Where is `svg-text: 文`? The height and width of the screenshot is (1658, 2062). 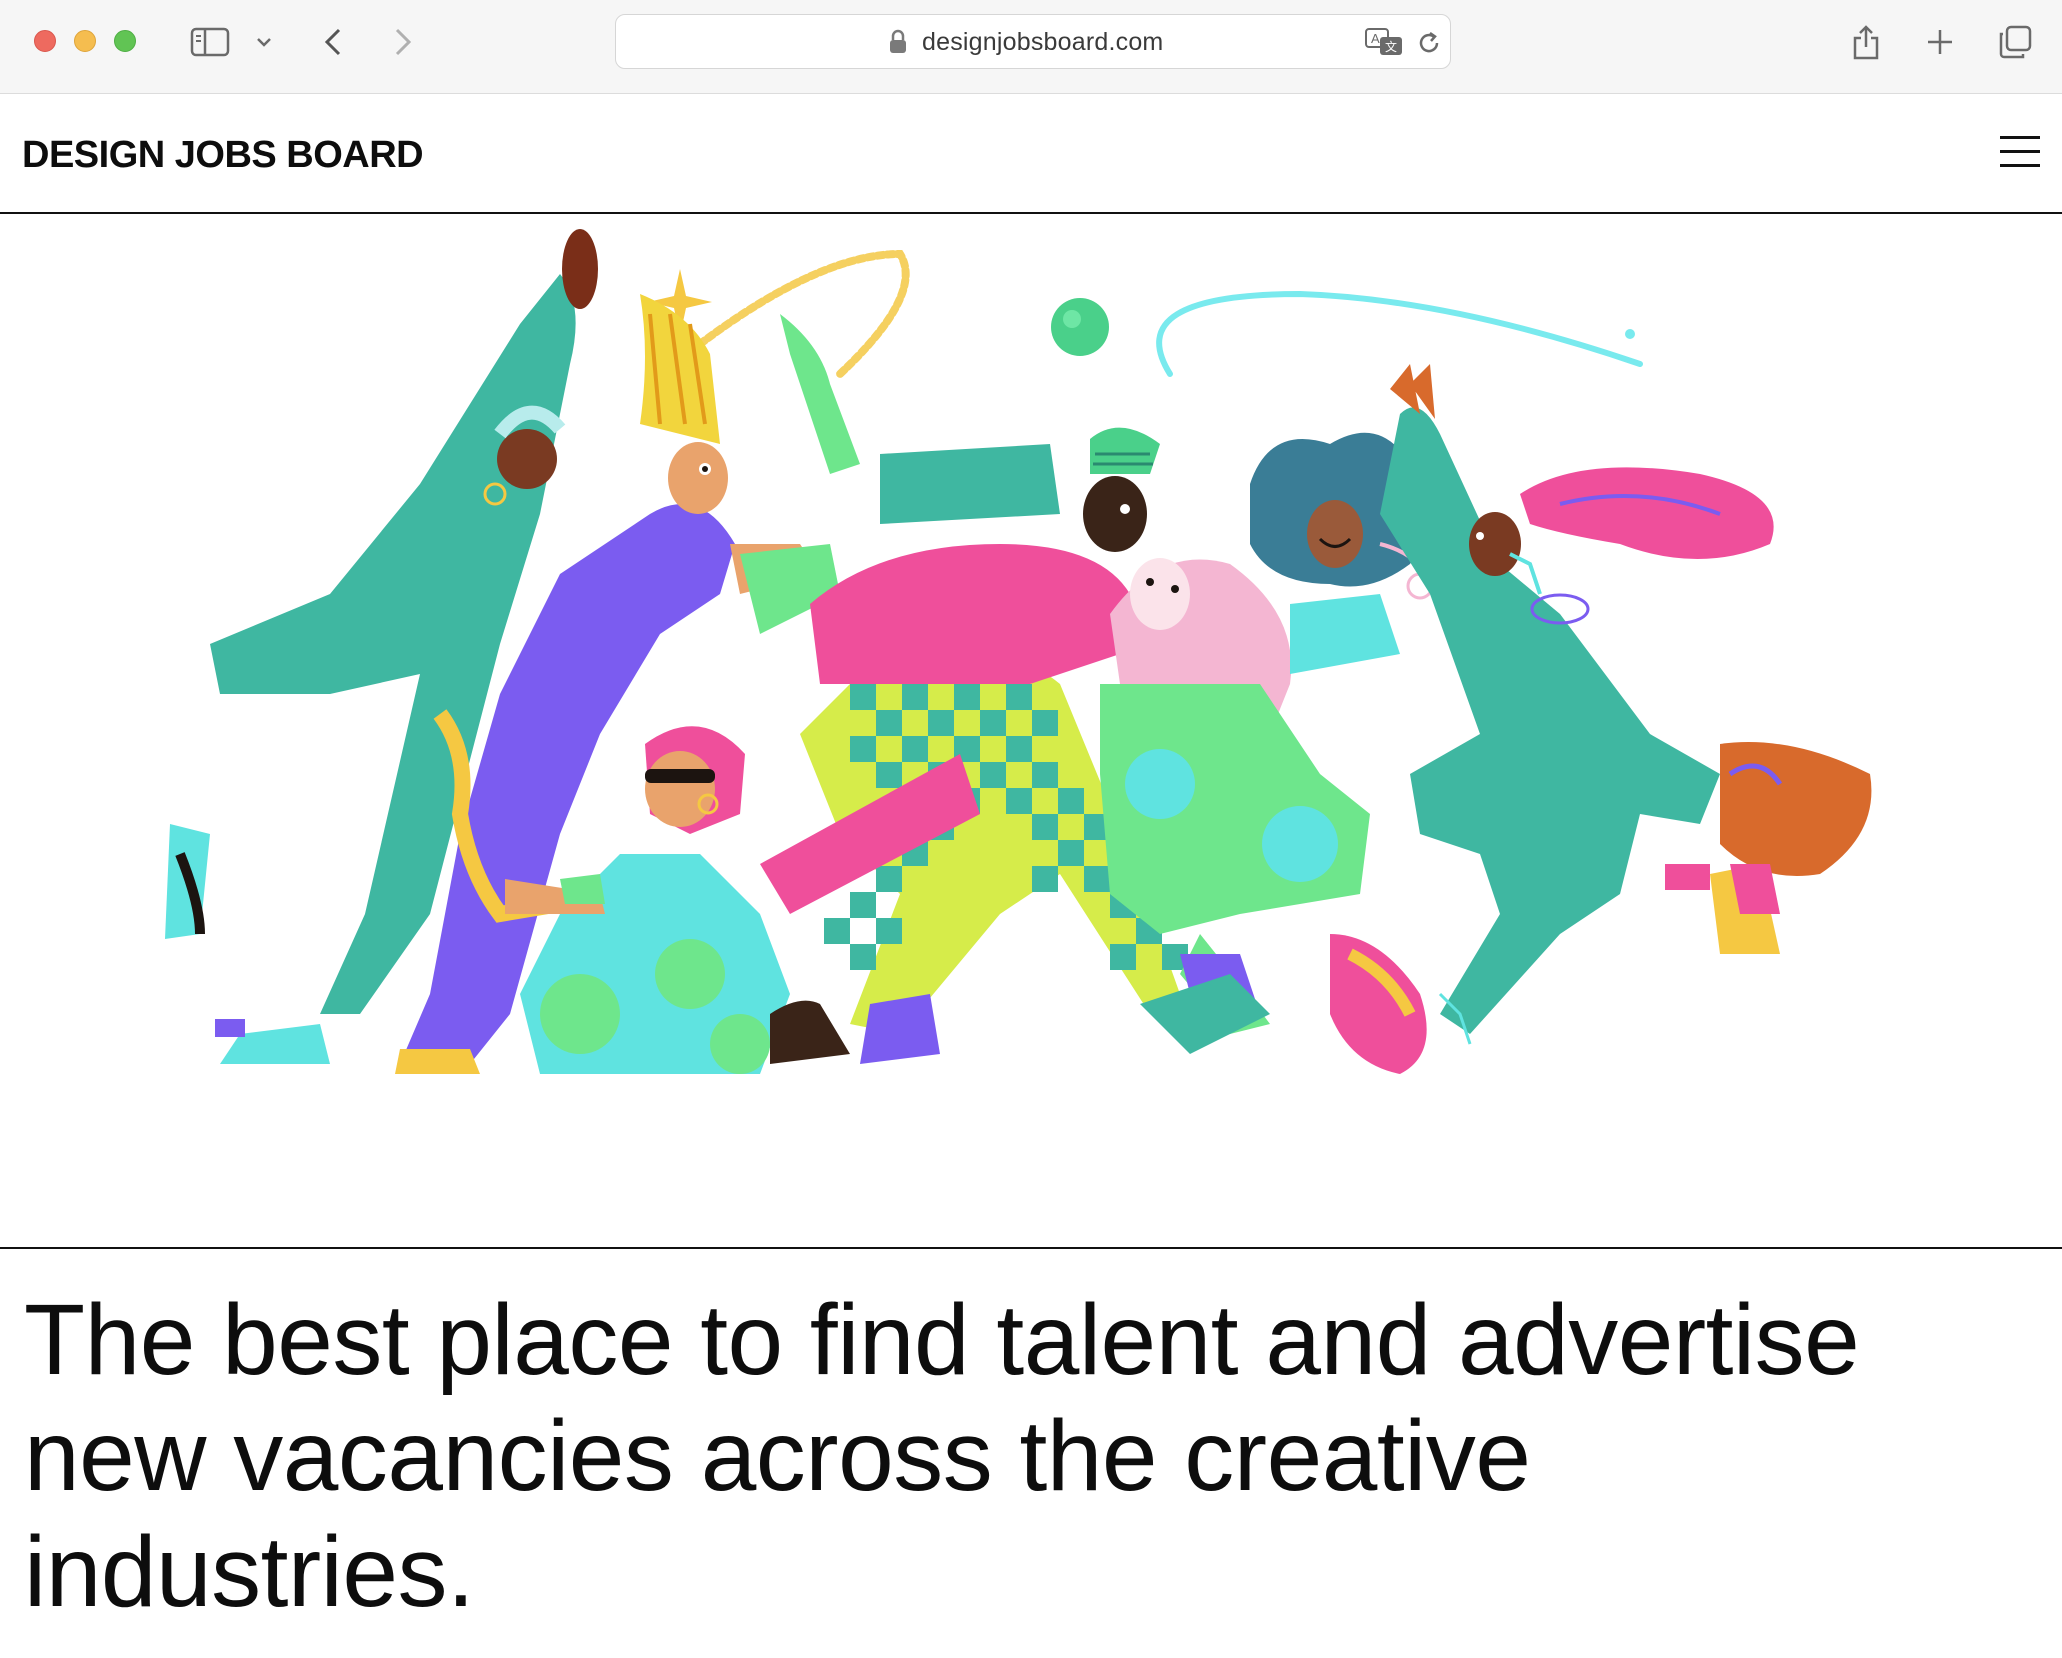 svg-text: 文 is located at coordinates (1391, 46).